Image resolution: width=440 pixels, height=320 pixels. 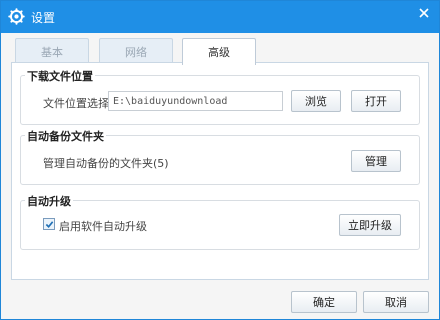 What do you see at coordinates (106, 163) in the screenshot?
I see `backup-manage-text: 管理自动备份的文件夹(5)` at bounding box center [106, 163].